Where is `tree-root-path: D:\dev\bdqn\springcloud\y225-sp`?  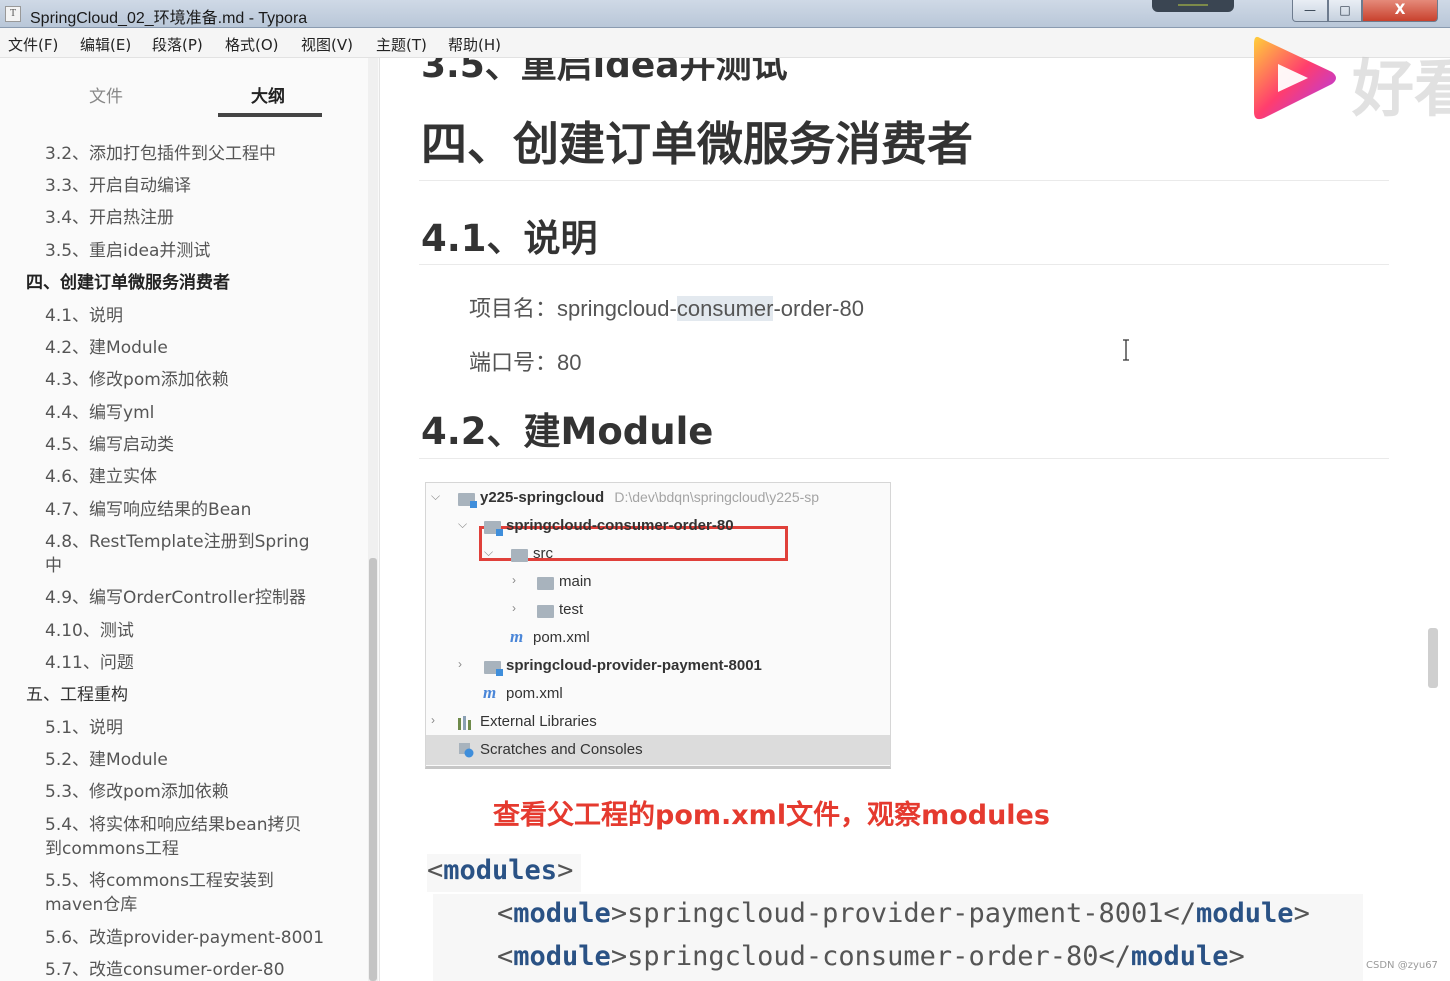
tree-root-path: D:\dev\bdqn\springcloud\y225-sp is located at coordinates (717, 497).